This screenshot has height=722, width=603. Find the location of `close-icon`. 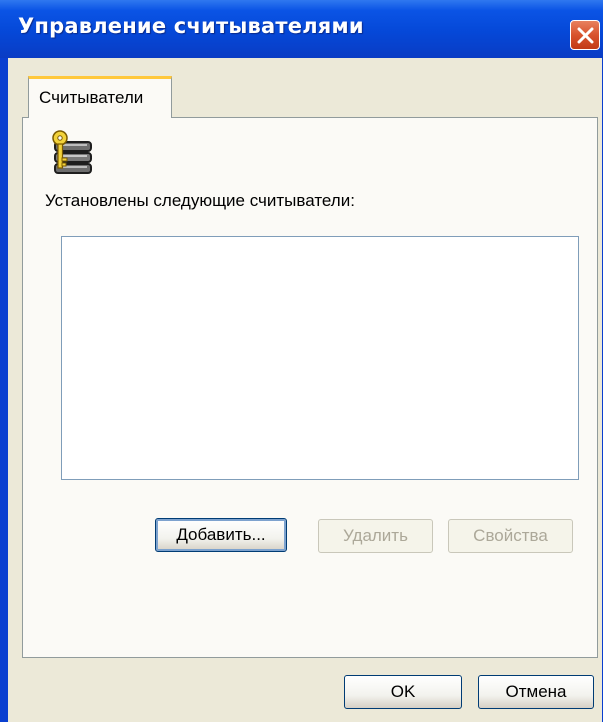

close-icon is located at coordinates (585, 35).